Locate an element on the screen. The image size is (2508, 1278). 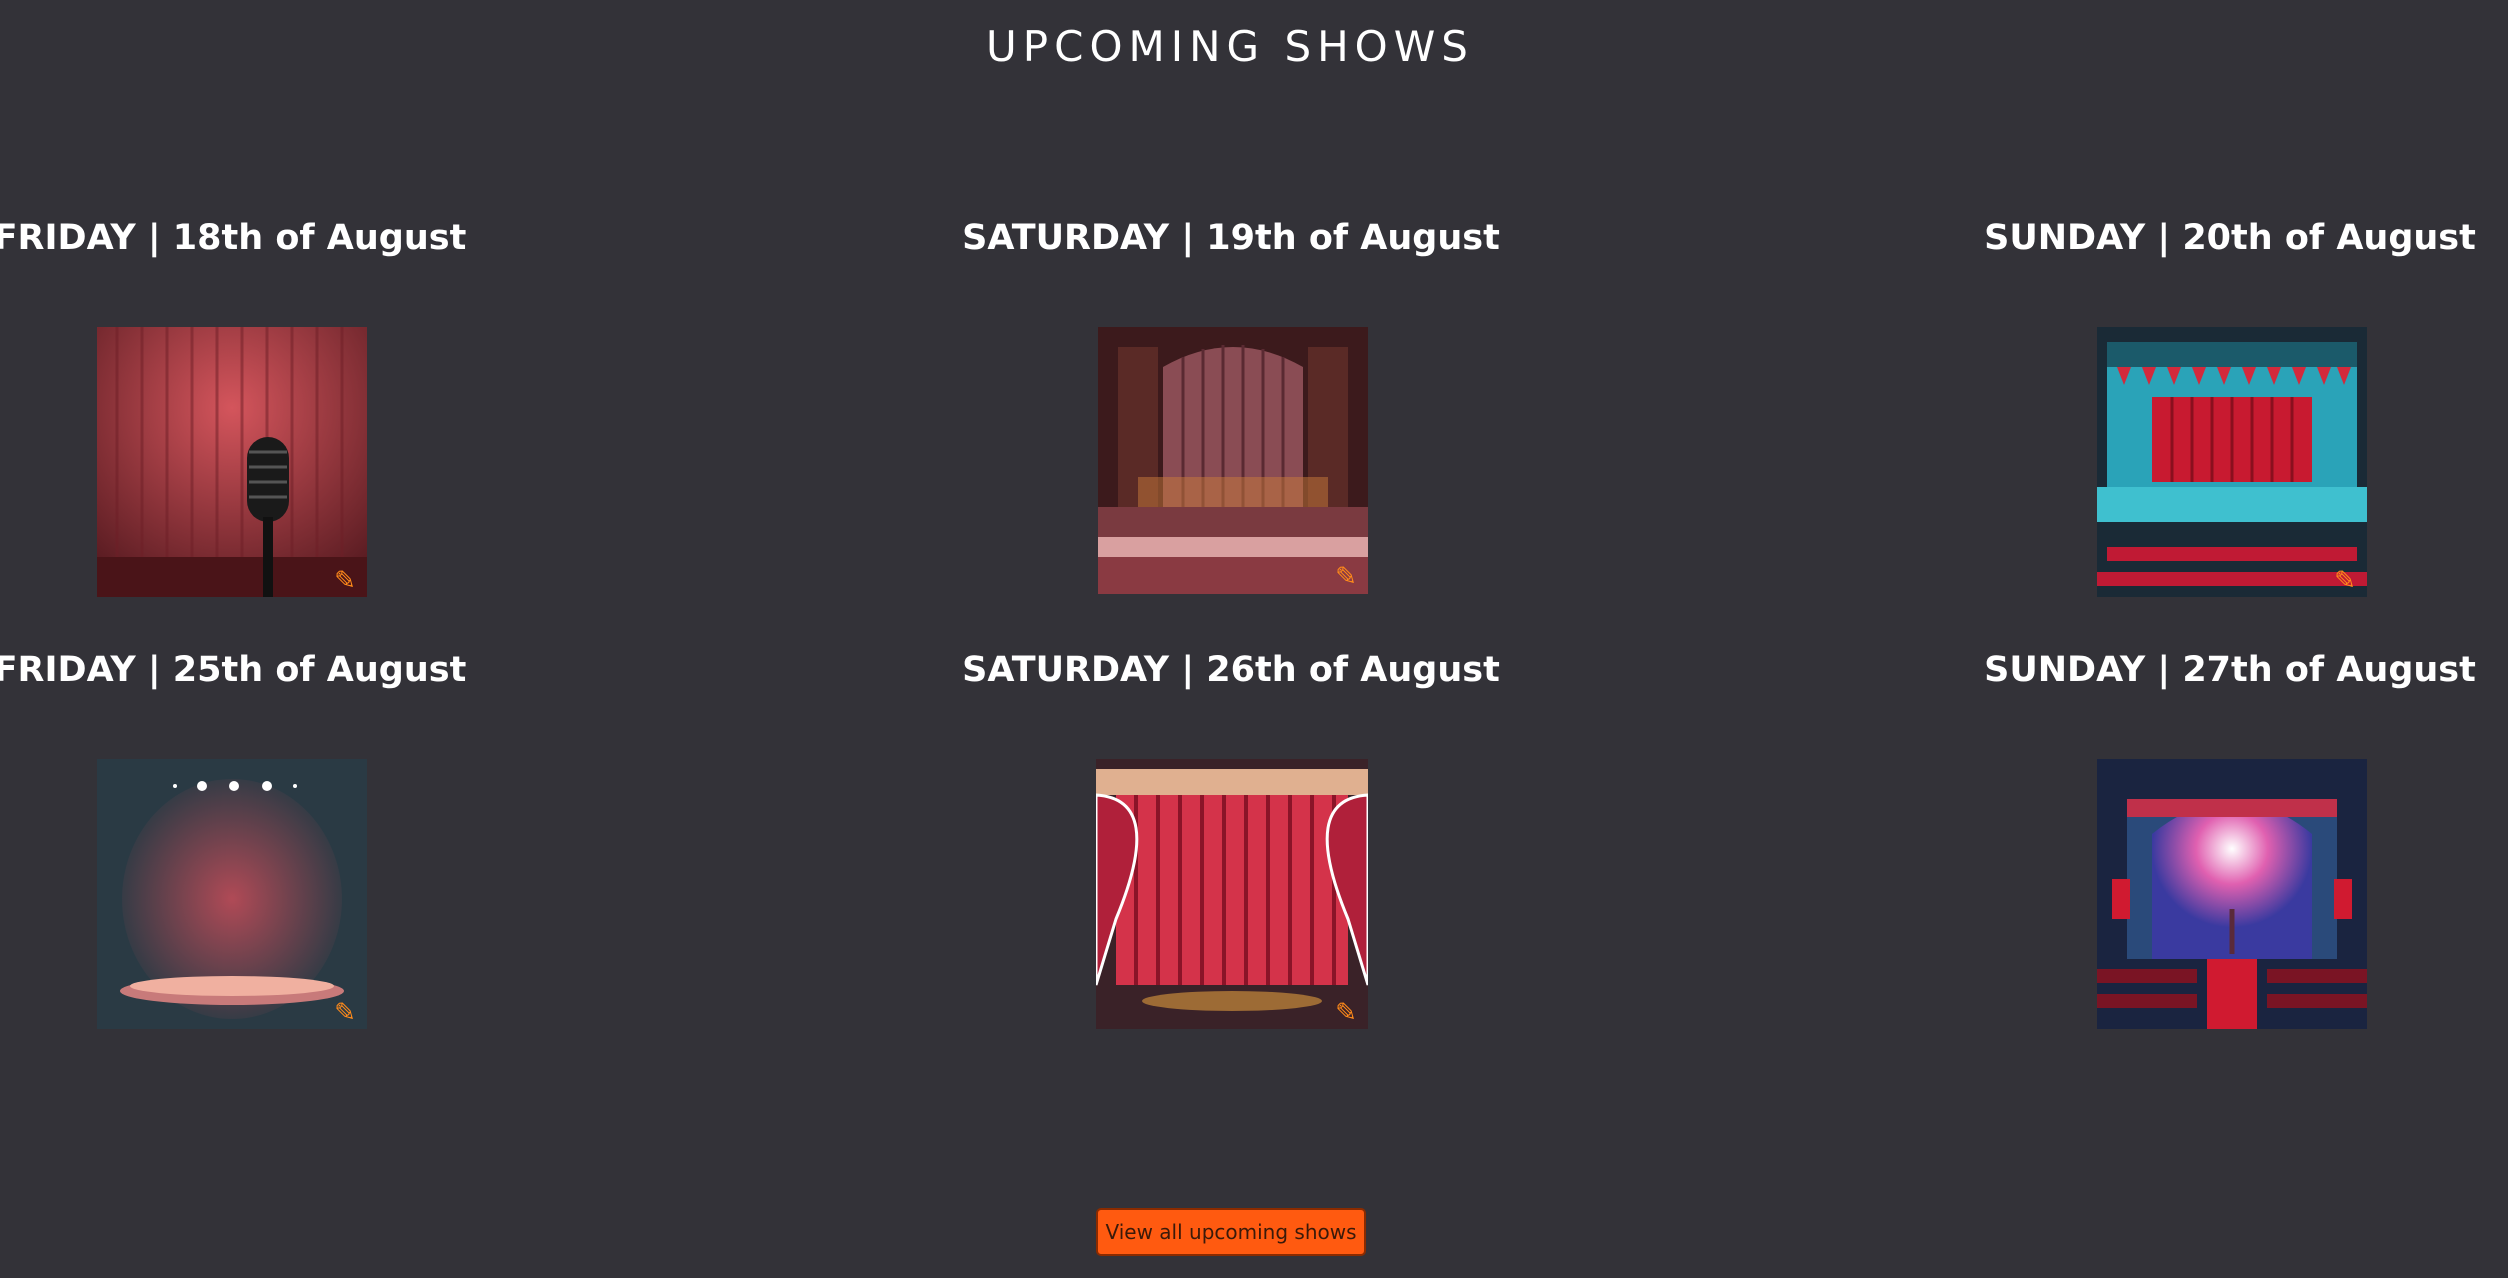
curtain-stage-image: ✎ is located at coordinates (1233, 460).